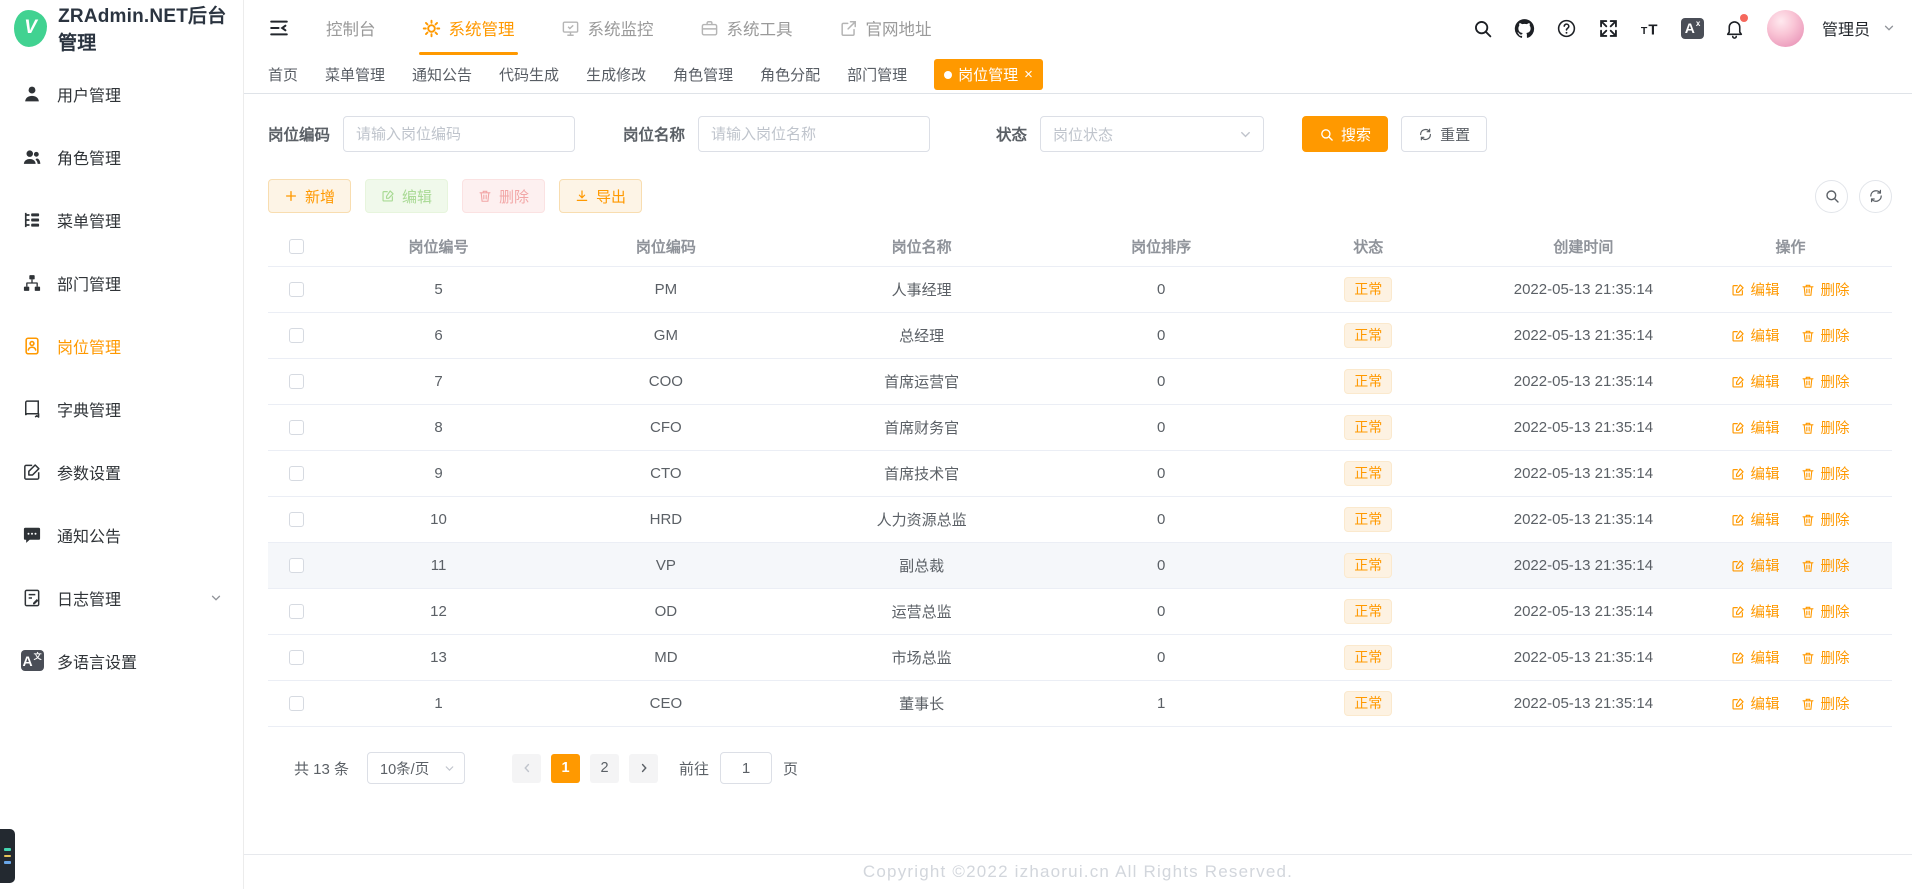 The image size is (1912, 889). I want to click on toolbar-button-add: 新增, so click(310, 196).